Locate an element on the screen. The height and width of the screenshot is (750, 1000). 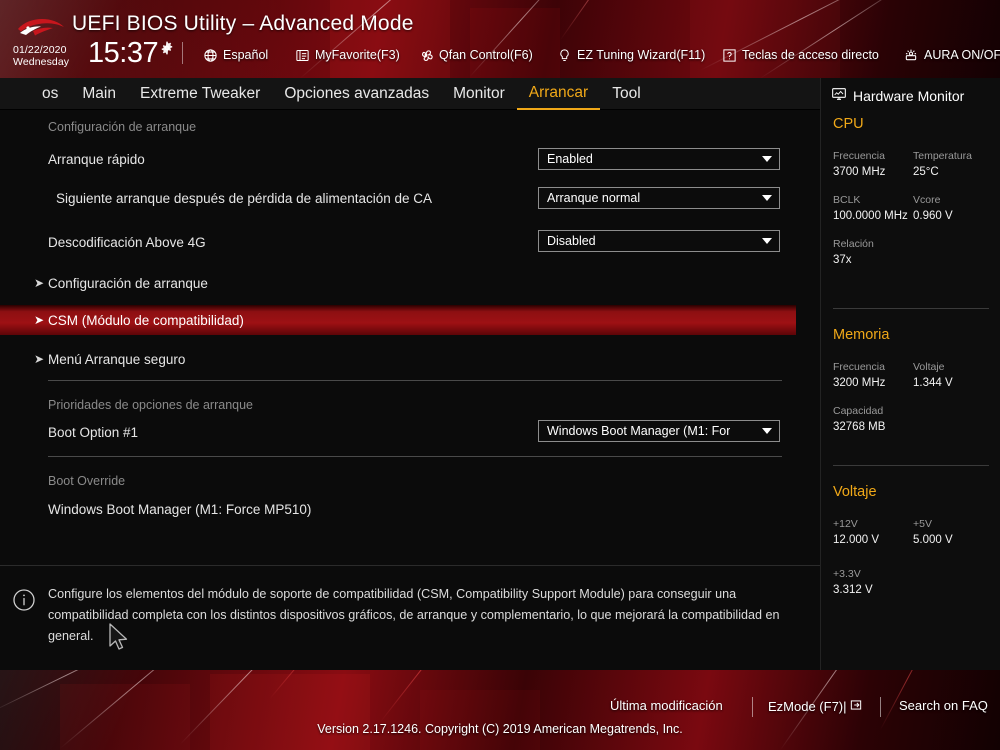
weekday-value: Wednesday is located at coordinates (41, 62).